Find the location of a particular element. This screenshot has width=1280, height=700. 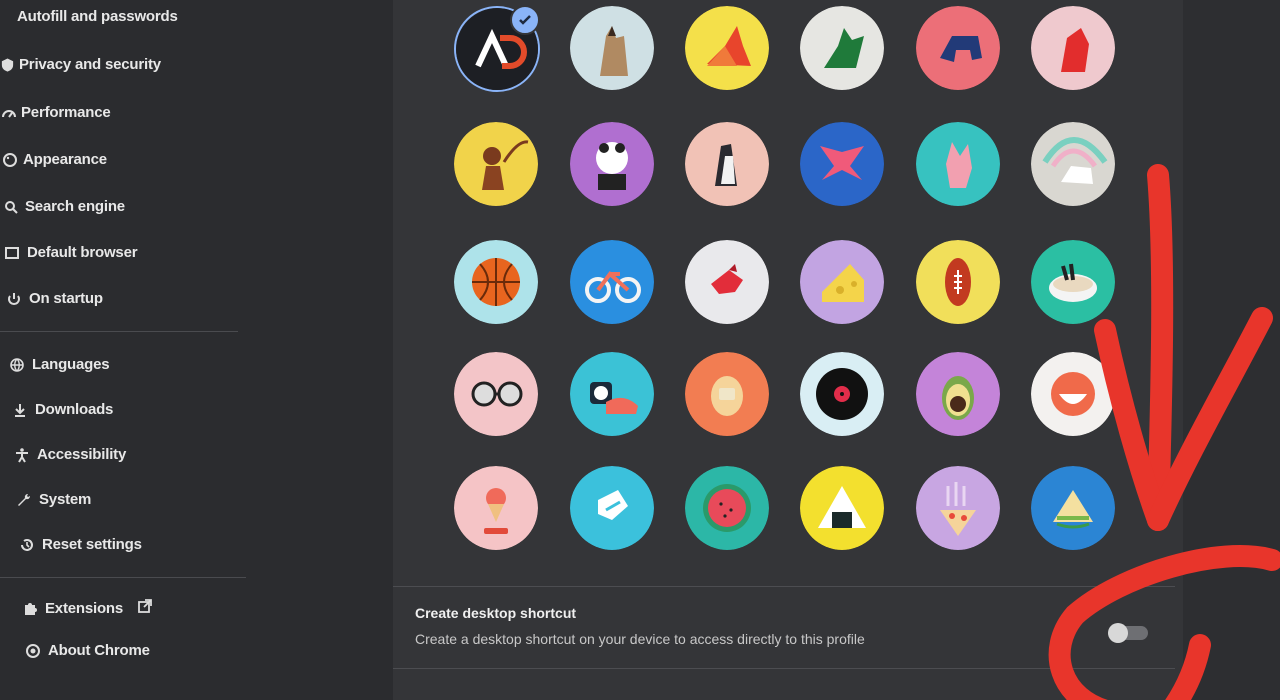

avatar-sandwich is located at coordinates (1073, 508).